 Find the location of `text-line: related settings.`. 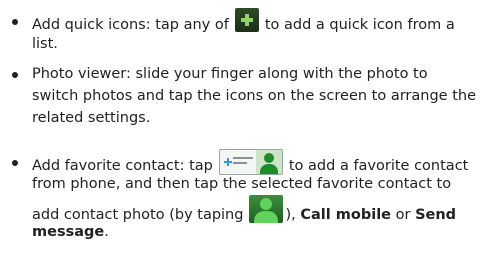

text-line: related settings. is located at coordinates (91, 118).